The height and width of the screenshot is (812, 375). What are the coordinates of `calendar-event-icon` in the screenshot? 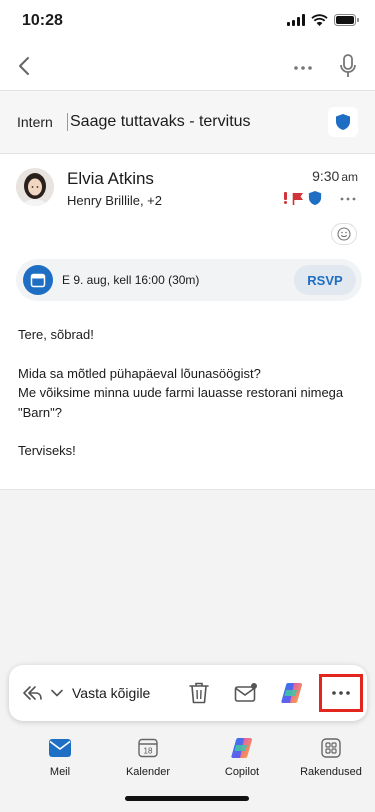 It's located at (38, 280).